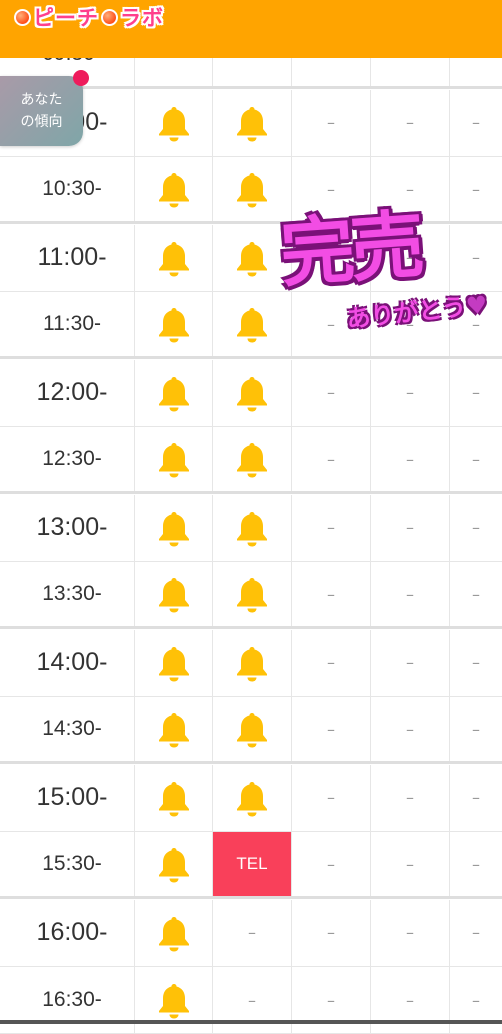 Image resolution: width=502 pixels, height=1034 pixels. I want to click on table-row: 12:30- – – –, so click(251, 460).